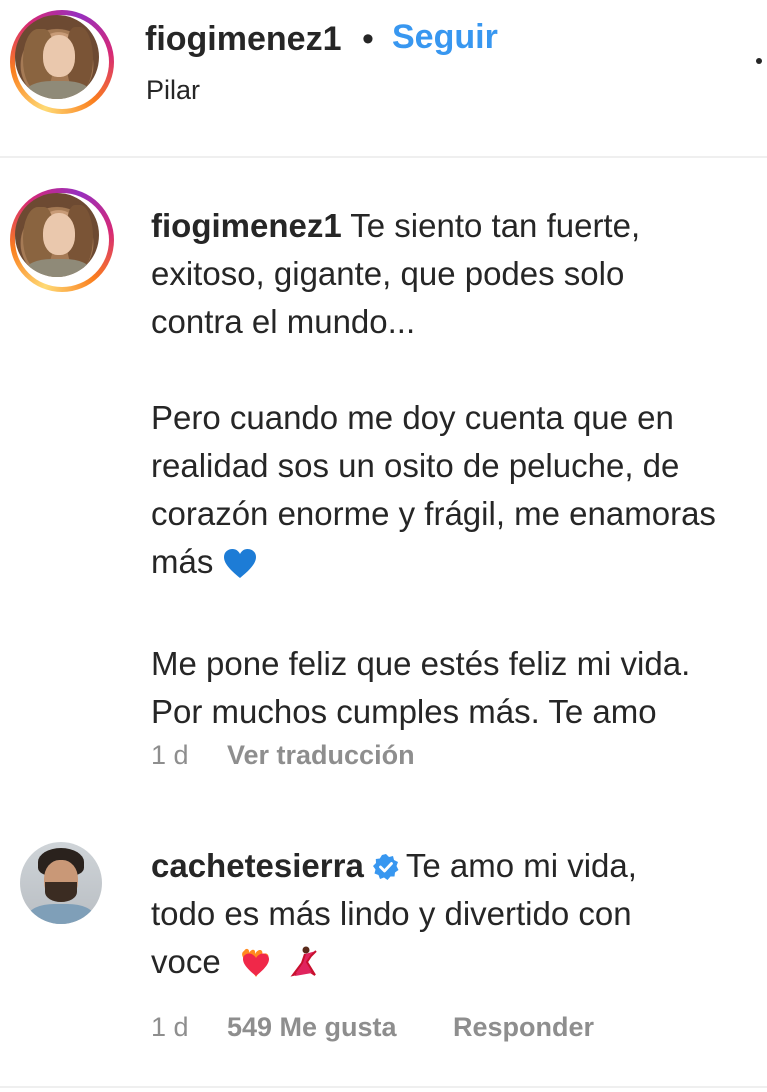  I want to click on author-story-ring, so click(62, 62).